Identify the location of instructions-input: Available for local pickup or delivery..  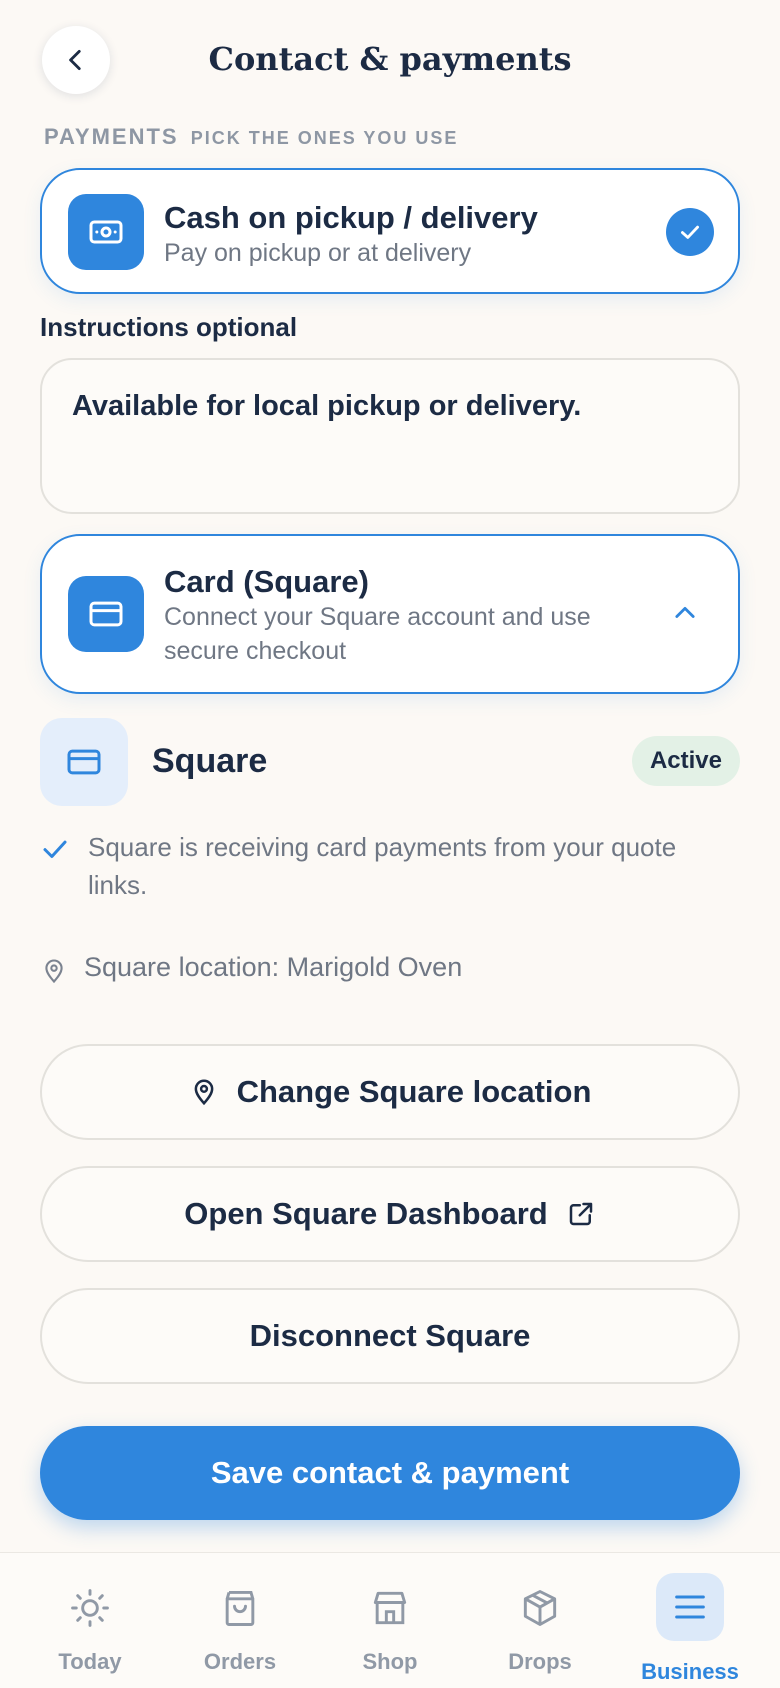
(390, 436).